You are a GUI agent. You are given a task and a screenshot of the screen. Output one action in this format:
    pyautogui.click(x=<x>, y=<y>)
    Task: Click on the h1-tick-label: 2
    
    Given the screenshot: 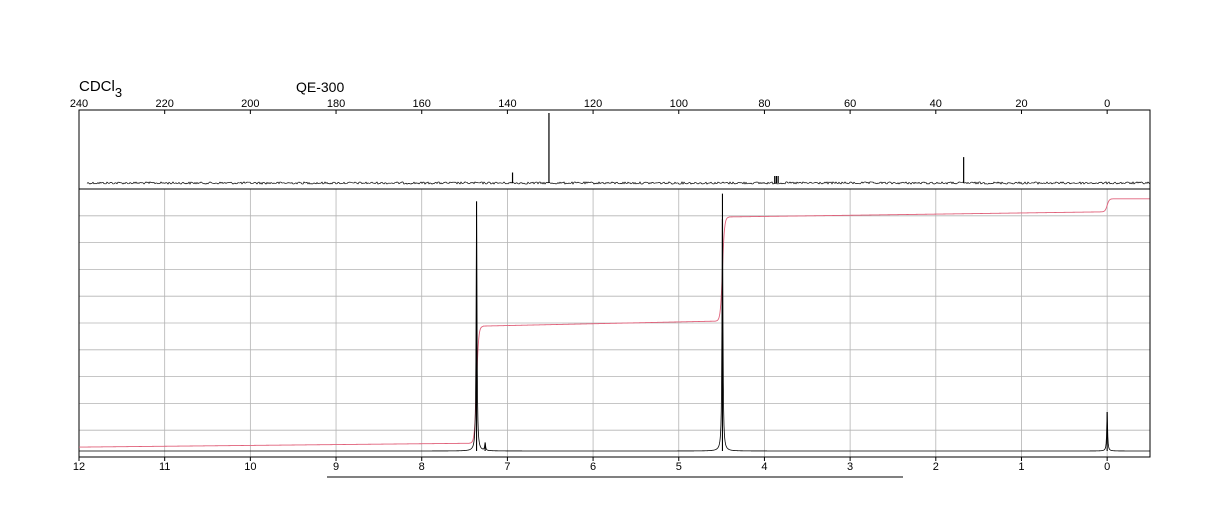 What is the action you would take?
    pyautogui.click(x=936, y=467)
    